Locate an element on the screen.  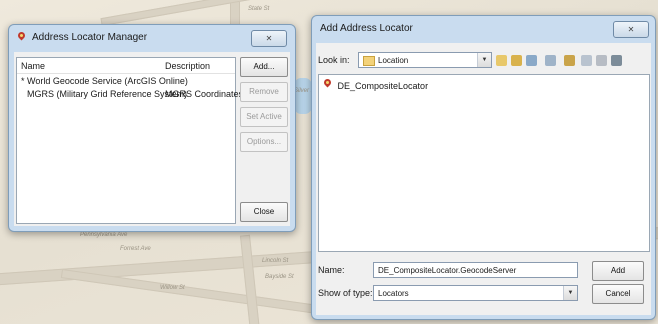
manager-close-icon: ✕ is located at coordinates (269, 38).